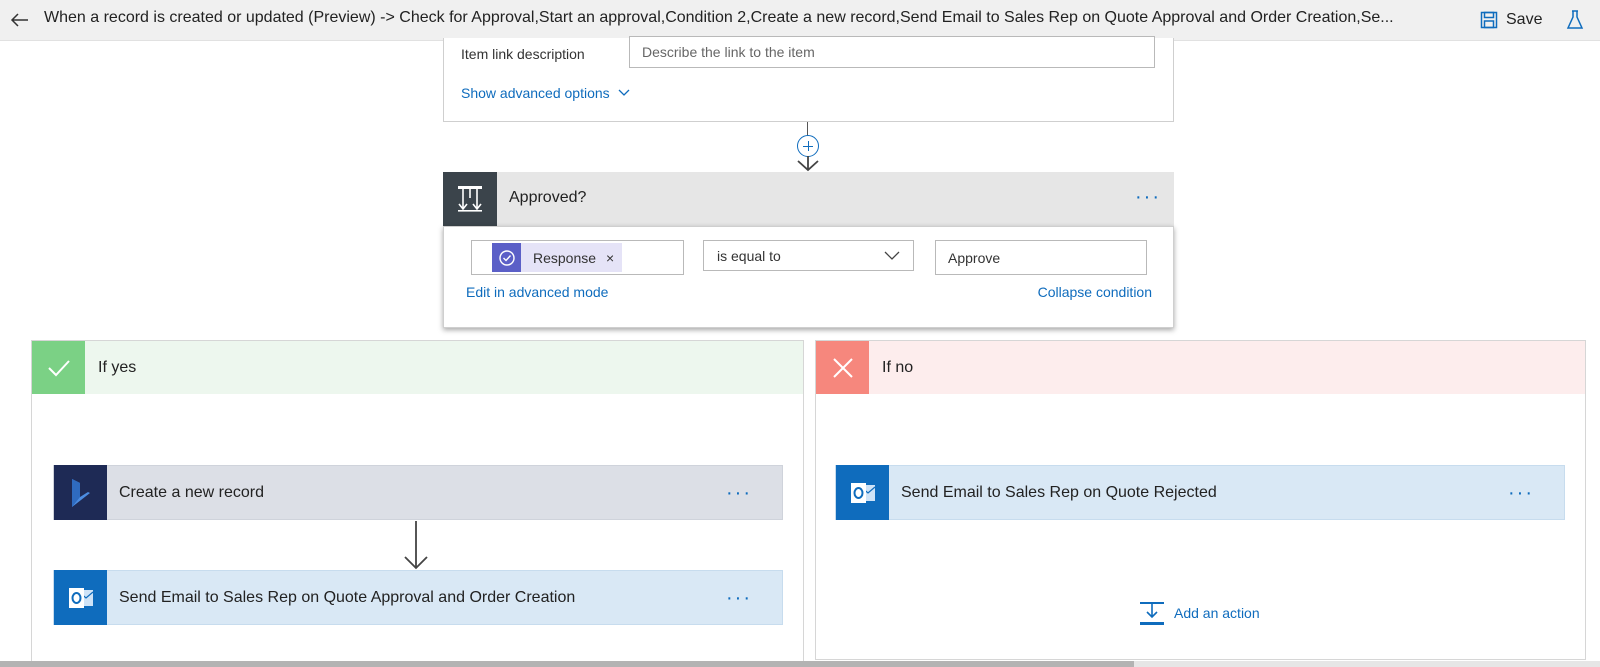  I want to click on condition-menu-button: ···, so click(1148, 197).